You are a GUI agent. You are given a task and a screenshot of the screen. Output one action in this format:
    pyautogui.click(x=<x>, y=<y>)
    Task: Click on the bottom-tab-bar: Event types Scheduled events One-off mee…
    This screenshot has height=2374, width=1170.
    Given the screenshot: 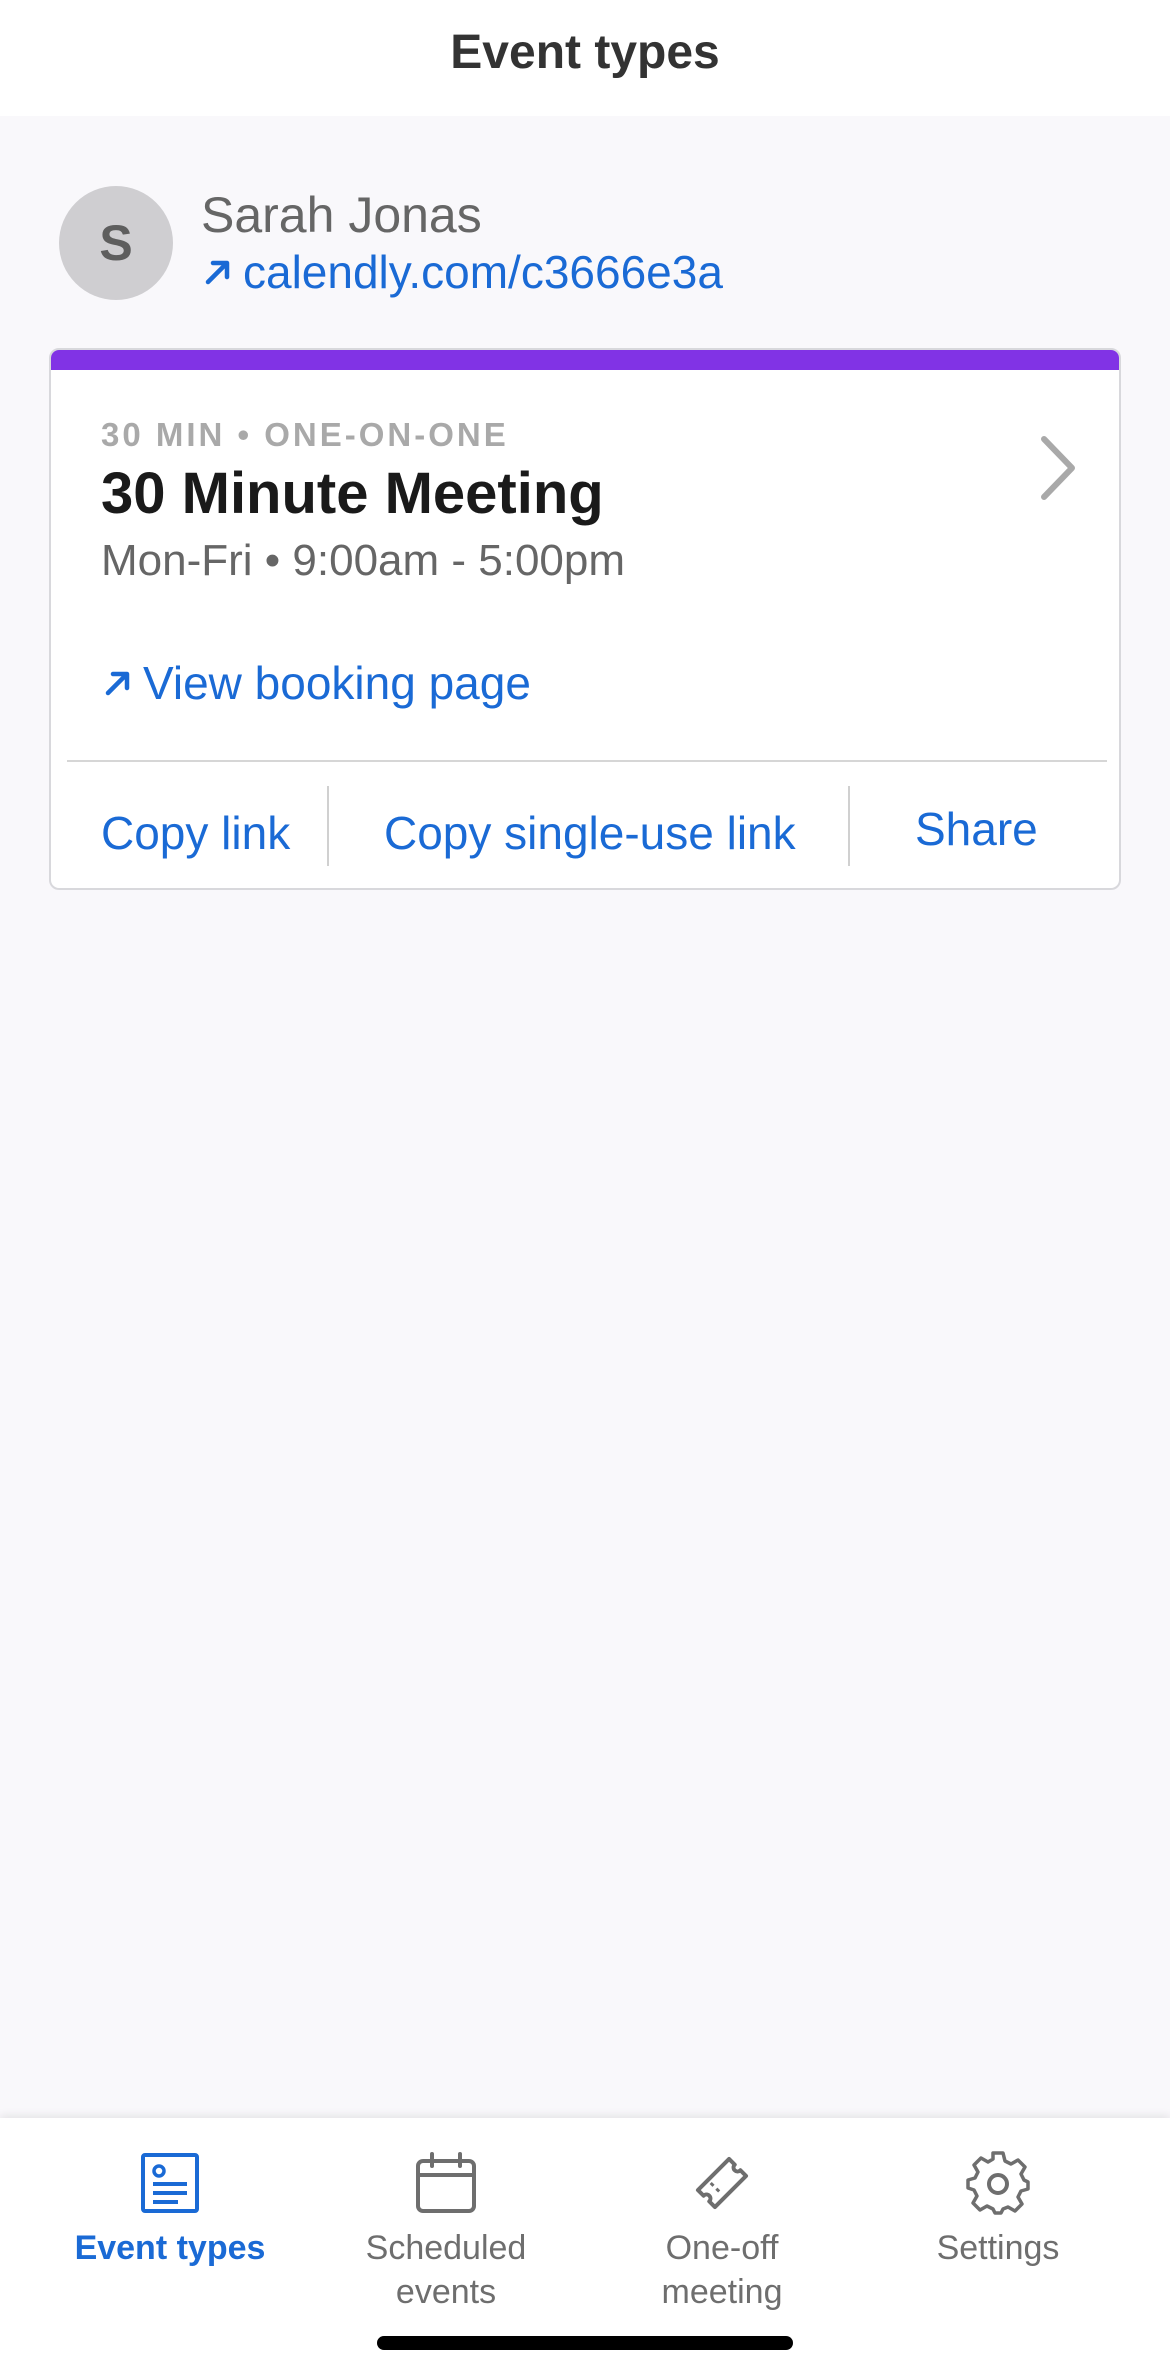 What is the action you would take?
    pyautogui.click(x=585, y=2246)
    